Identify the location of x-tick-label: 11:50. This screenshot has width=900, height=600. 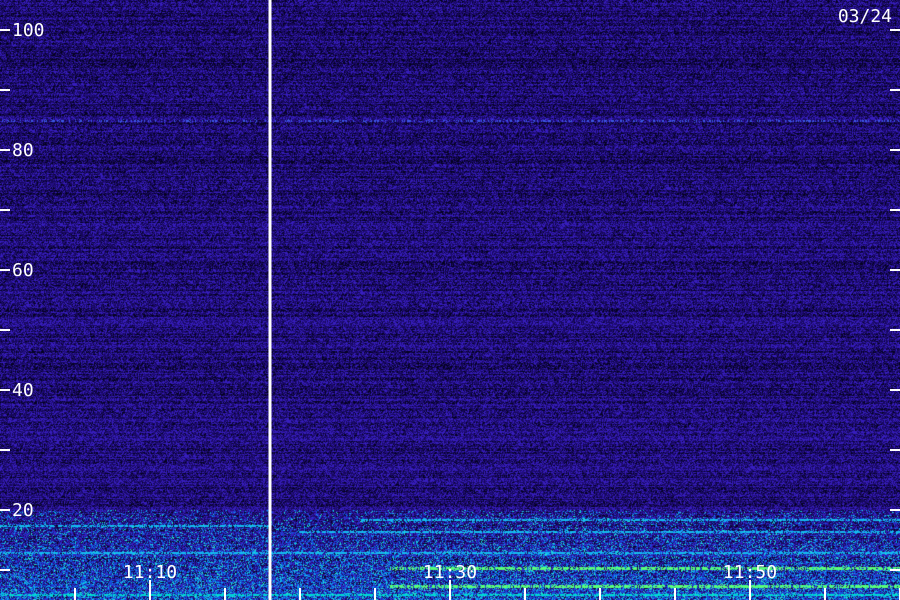
(750, 572).